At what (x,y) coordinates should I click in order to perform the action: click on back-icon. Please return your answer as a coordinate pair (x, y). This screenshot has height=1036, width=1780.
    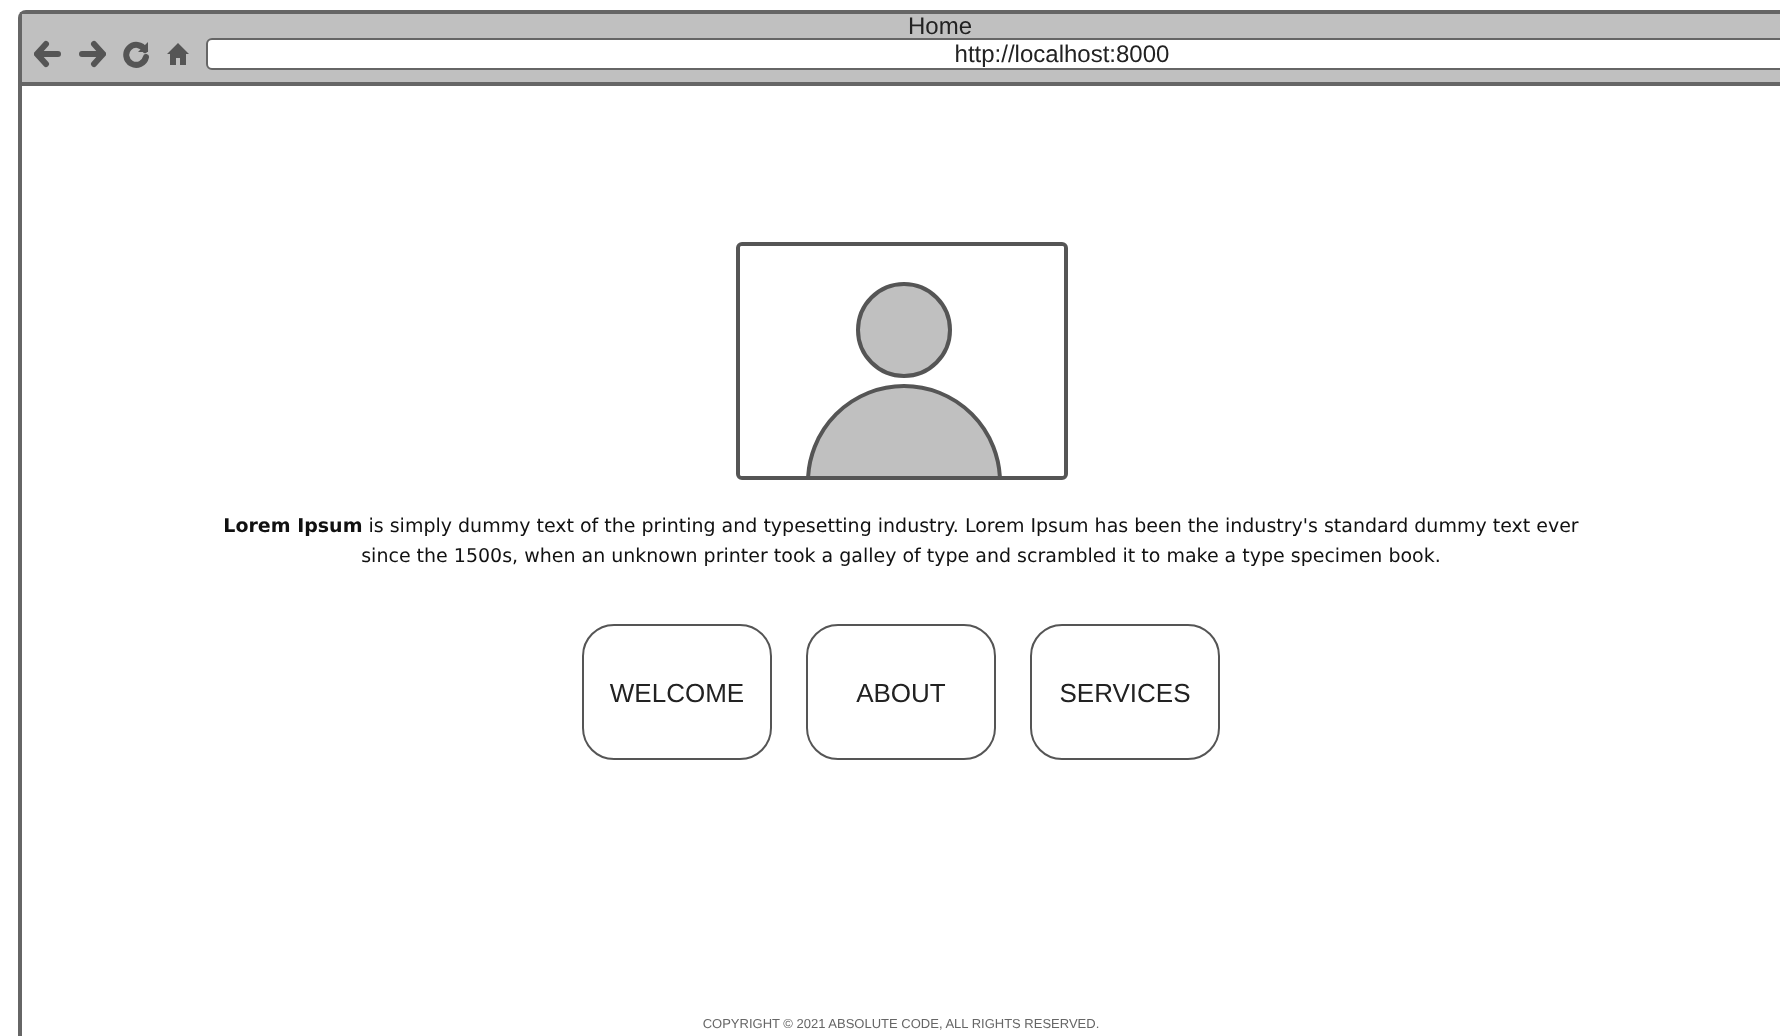
    Looking at the image, I should click on (48, 54).